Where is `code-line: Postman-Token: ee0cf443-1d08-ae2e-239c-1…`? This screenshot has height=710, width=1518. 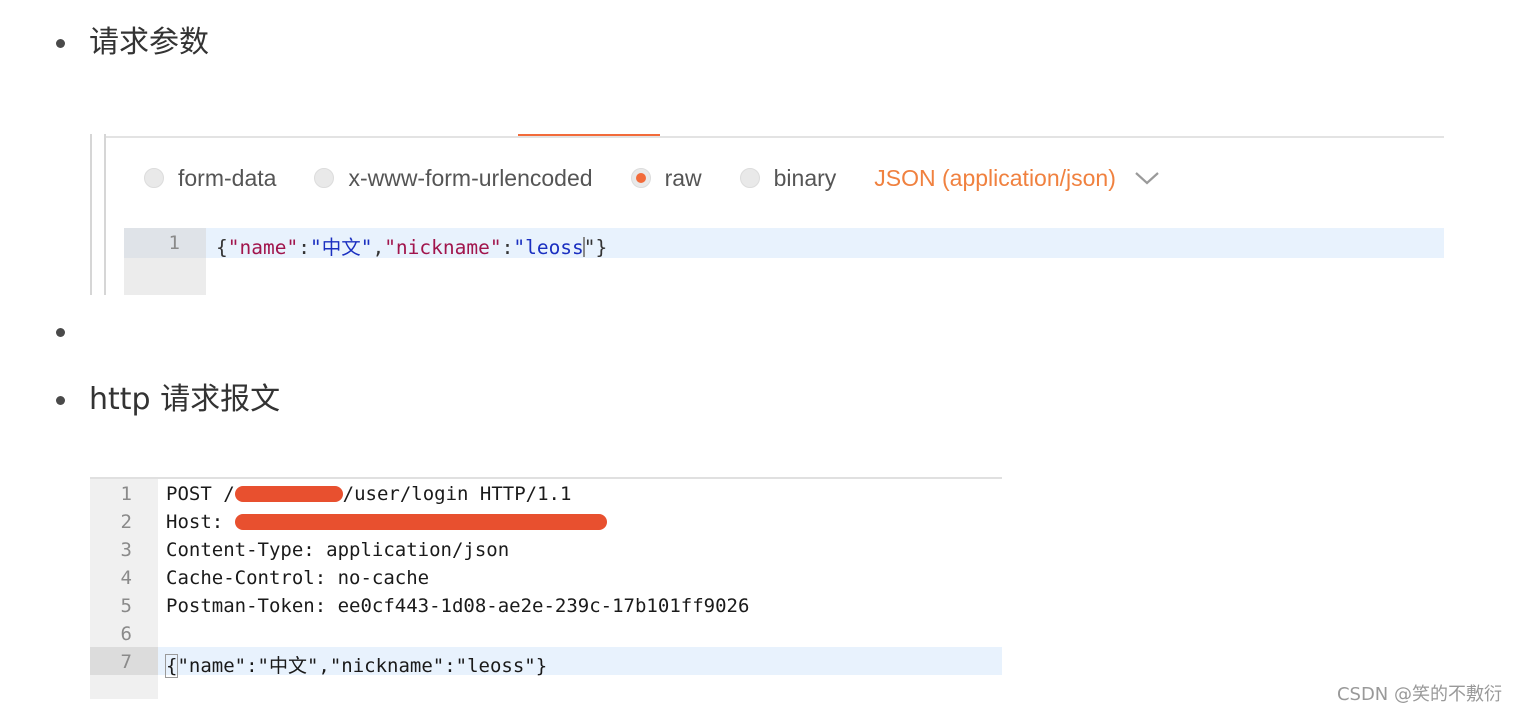
code-line: Postman-Token: ee0cf443-1d08-ae2e-239c-1… is located at coordinates (458, 606).